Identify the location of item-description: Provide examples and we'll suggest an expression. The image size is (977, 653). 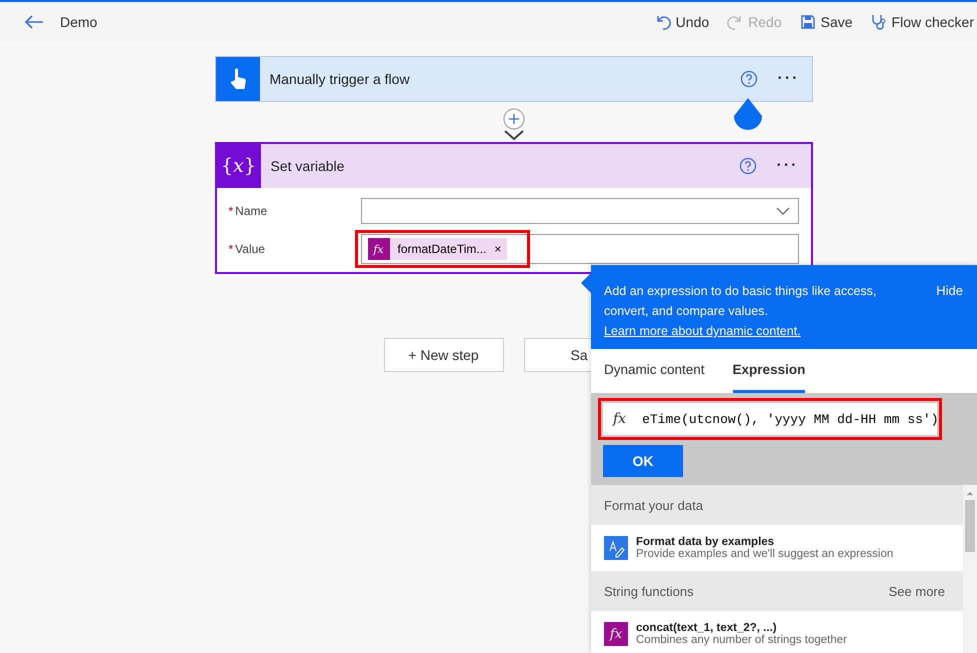
(765, 554).